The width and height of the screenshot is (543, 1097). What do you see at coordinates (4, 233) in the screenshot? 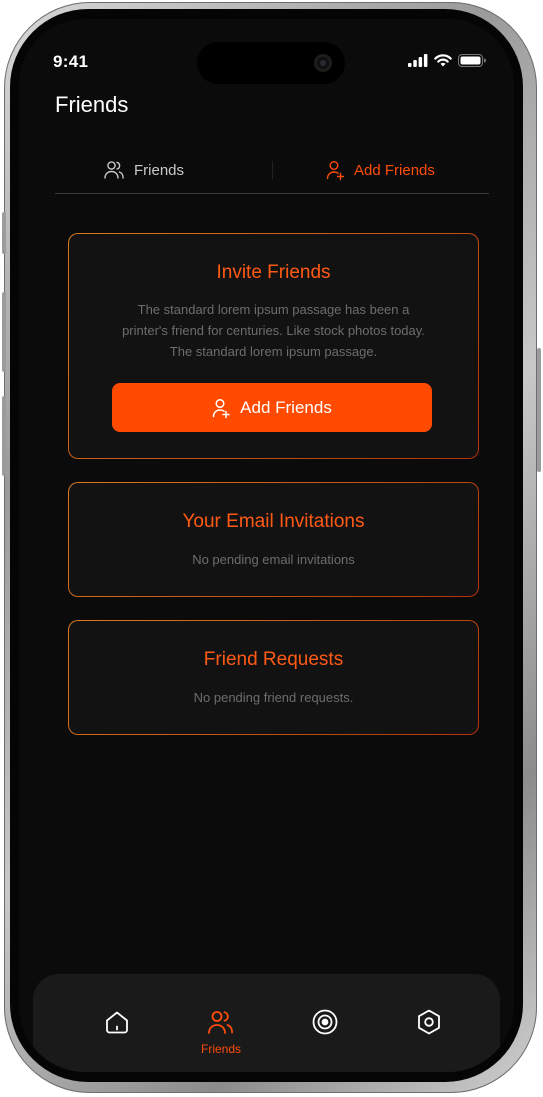
I see `mute-switch` at bounding box center [4, 233].